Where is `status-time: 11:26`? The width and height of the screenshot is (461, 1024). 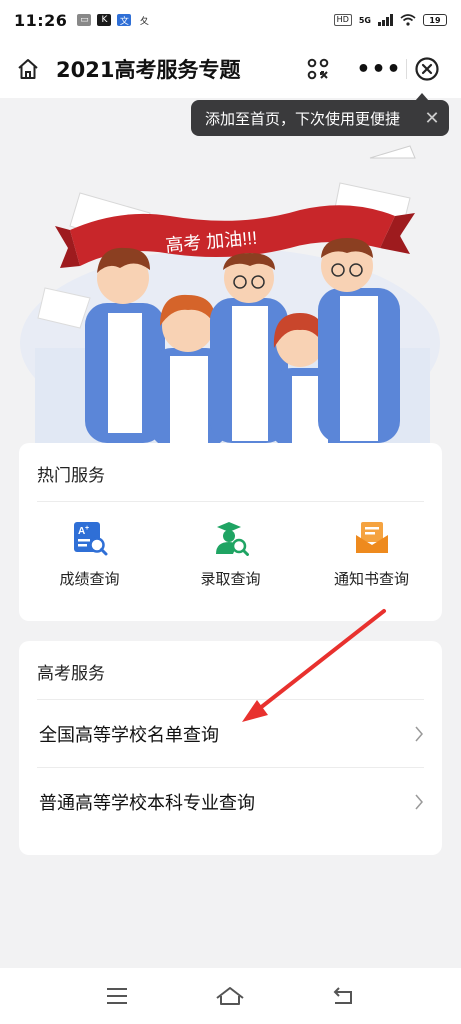
status-time: 11:26 is located at coordinates (41, 20).